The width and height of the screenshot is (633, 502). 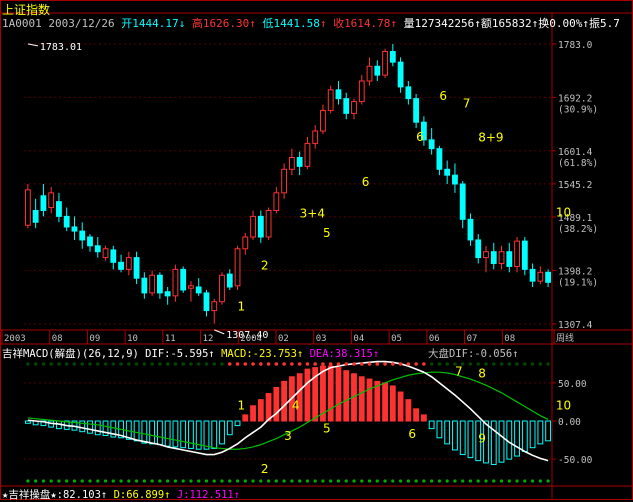 I want to click on close-label: 收, so click(x=339, y=23).